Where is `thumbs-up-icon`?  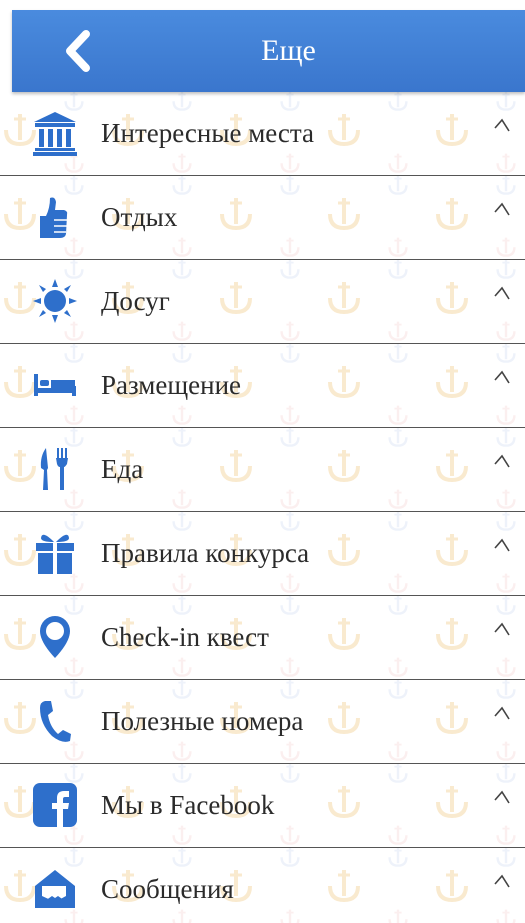 thumbs-up-icon is located at coordinates (54, 217).